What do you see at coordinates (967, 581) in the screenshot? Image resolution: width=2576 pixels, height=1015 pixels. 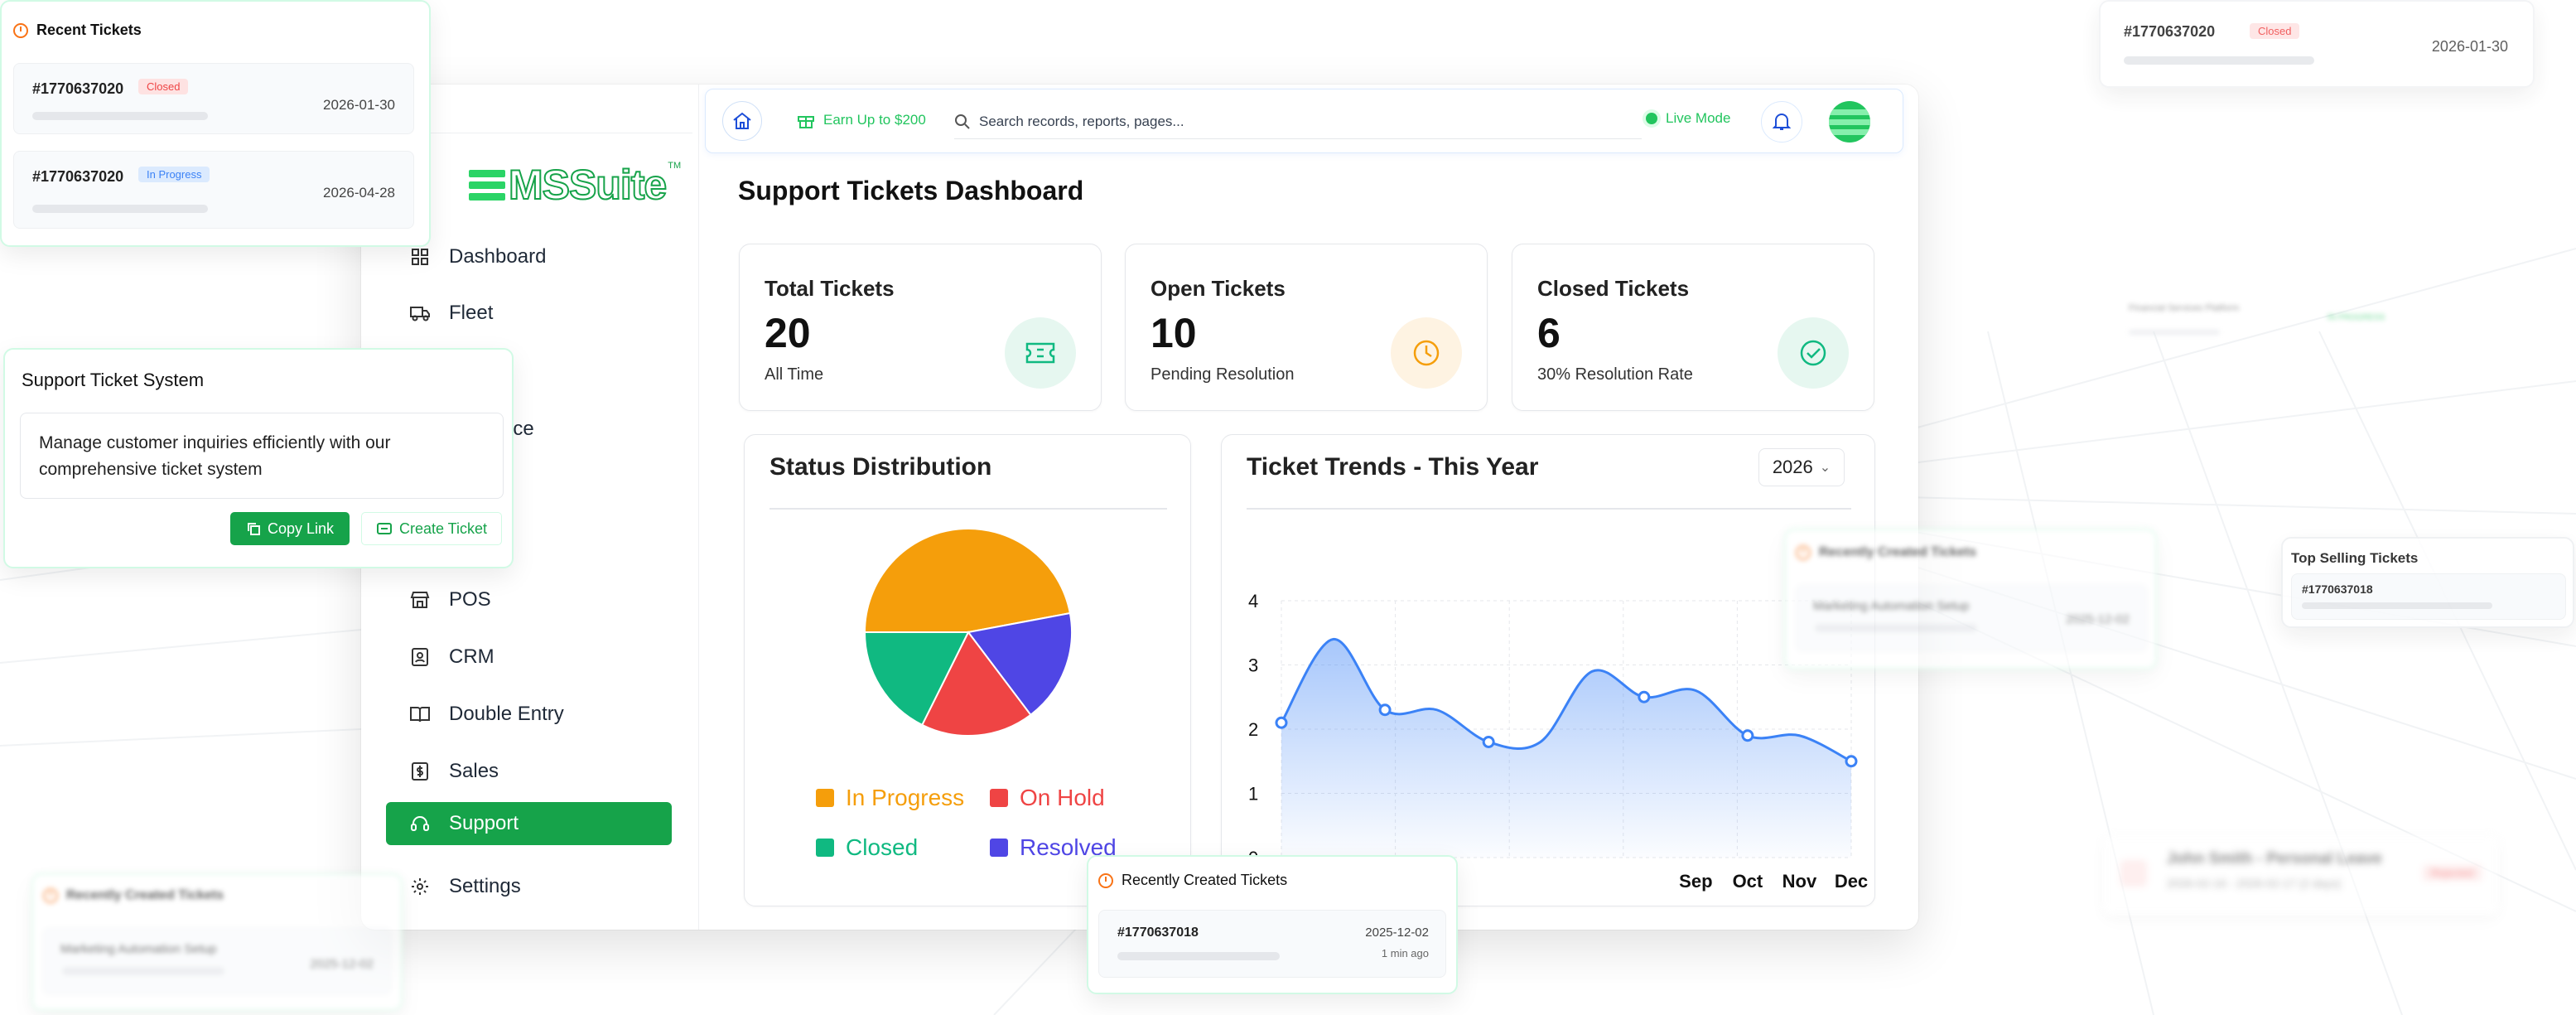 I see `pie-slice-in-progress` at bounding box center [967, 581].